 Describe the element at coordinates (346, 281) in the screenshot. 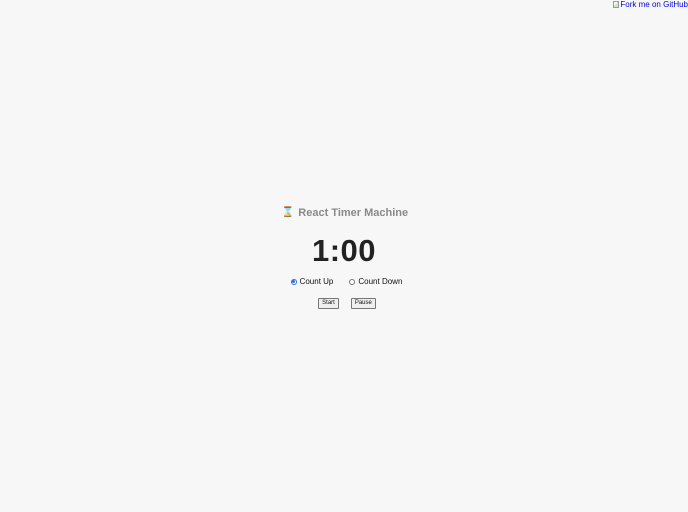

I see `mode-selector: Count Up Count Down` at that location.